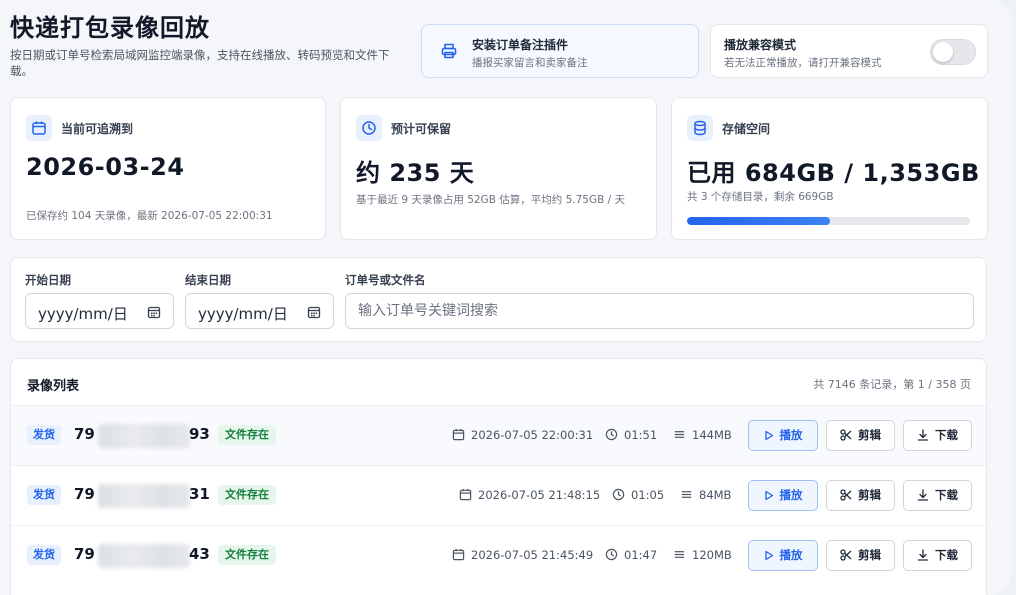  Describe the element at coordinates (83, 314) in the screenshot. I see `start-date-value: yyyy/mm/日` at that location.